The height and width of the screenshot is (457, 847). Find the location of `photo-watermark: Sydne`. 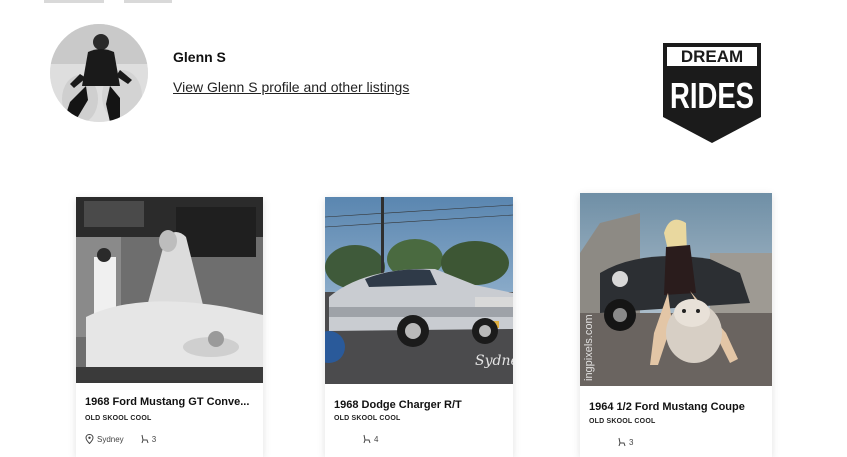

photo-watermark: Sydne is located at coordinates (494, 361).